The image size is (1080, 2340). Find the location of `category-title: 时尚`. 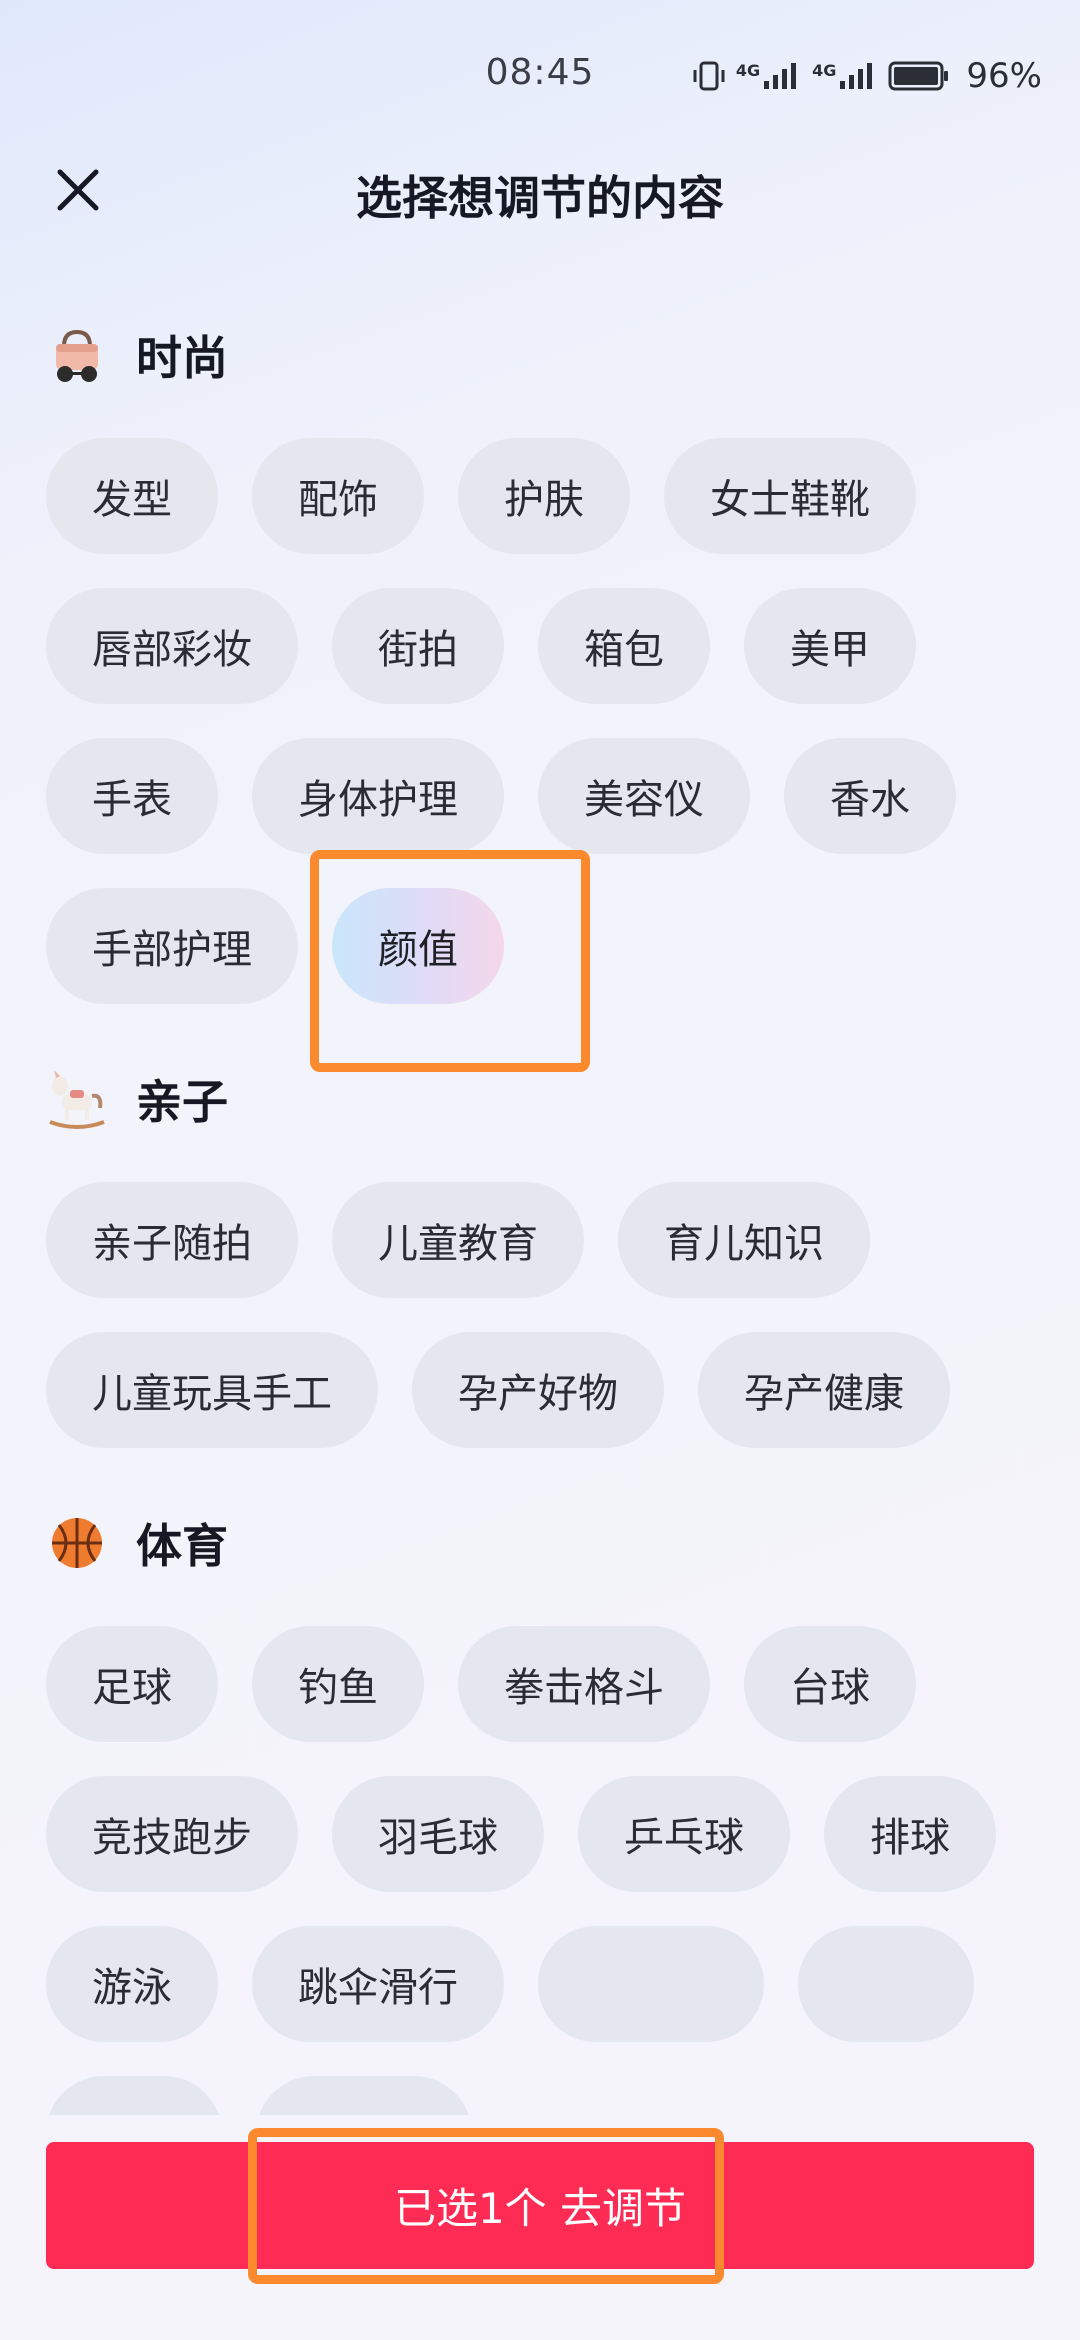

category-title: 时尚 is located at coordinates (182, 358).